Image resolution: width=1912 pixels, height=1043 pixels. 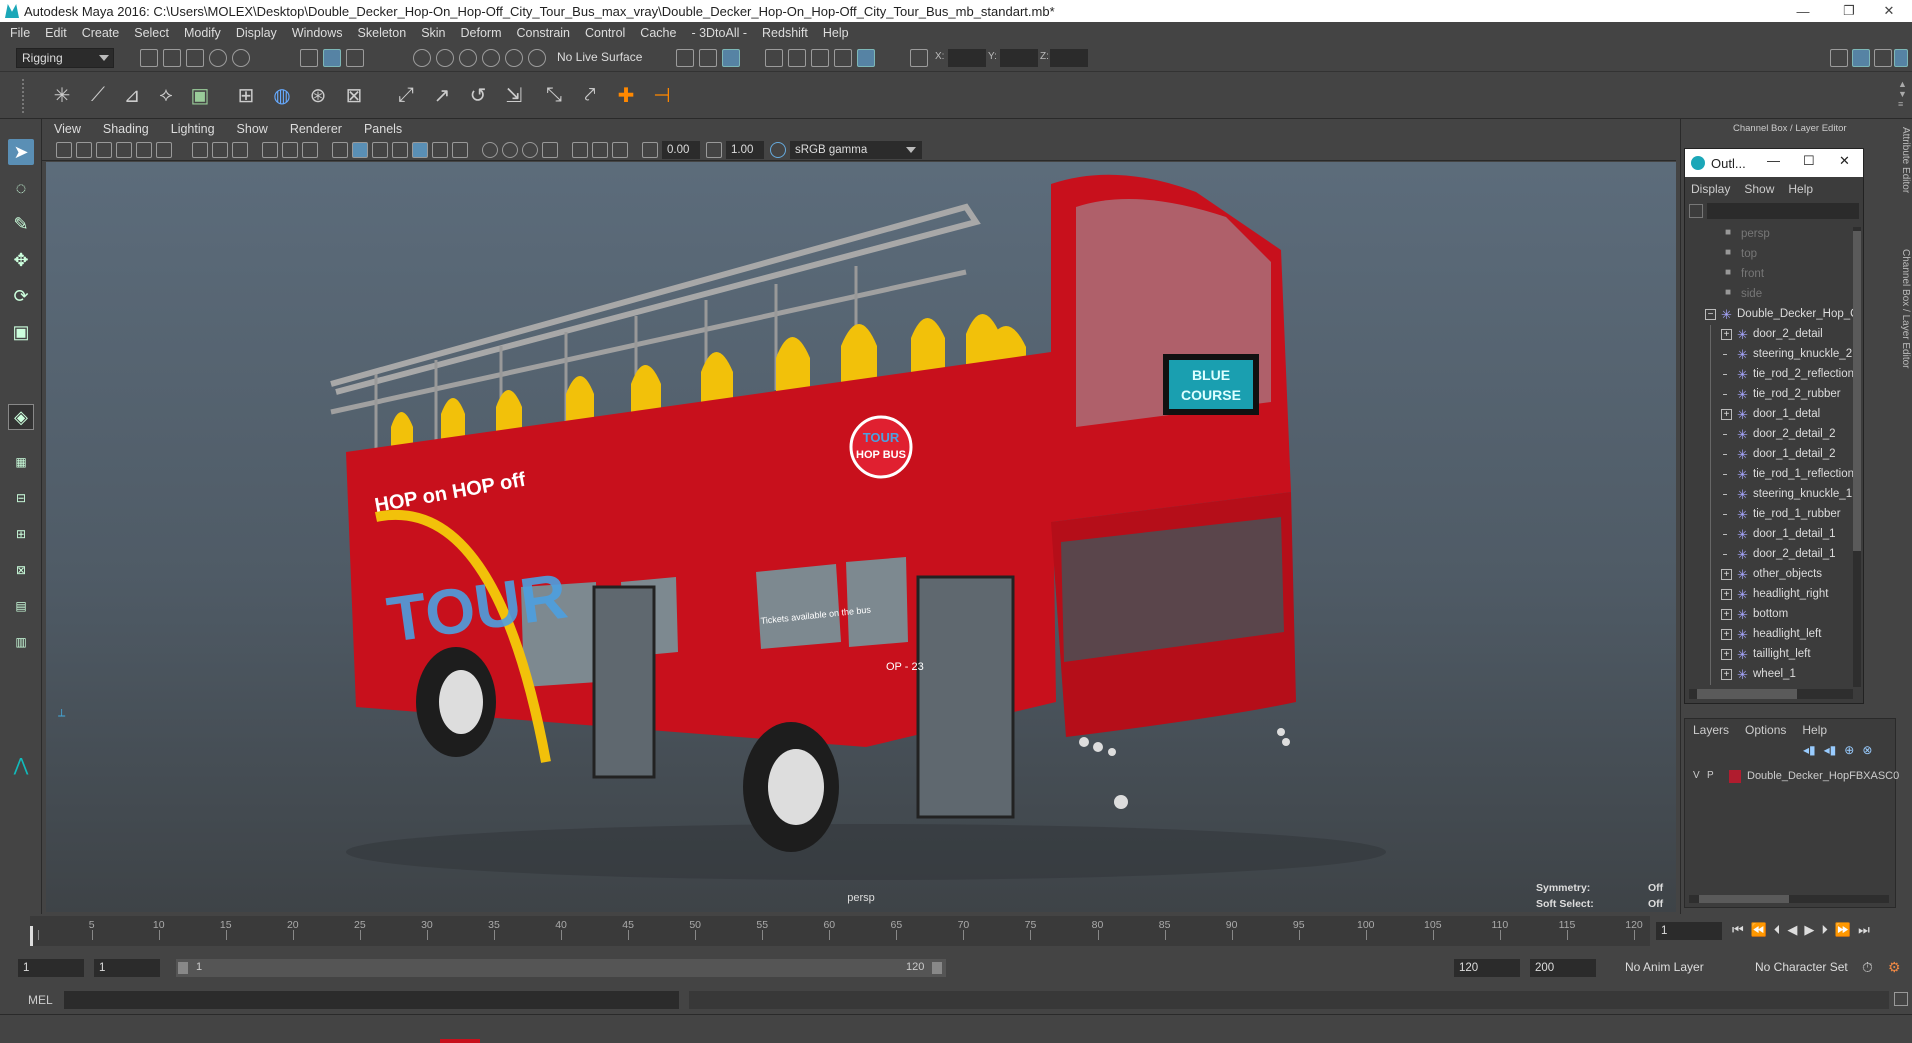 What do you see at coordinates (1711, 730) in the screenshot?
I see `layer-menu-layers: Layers` at bounding box center [1711, 730].